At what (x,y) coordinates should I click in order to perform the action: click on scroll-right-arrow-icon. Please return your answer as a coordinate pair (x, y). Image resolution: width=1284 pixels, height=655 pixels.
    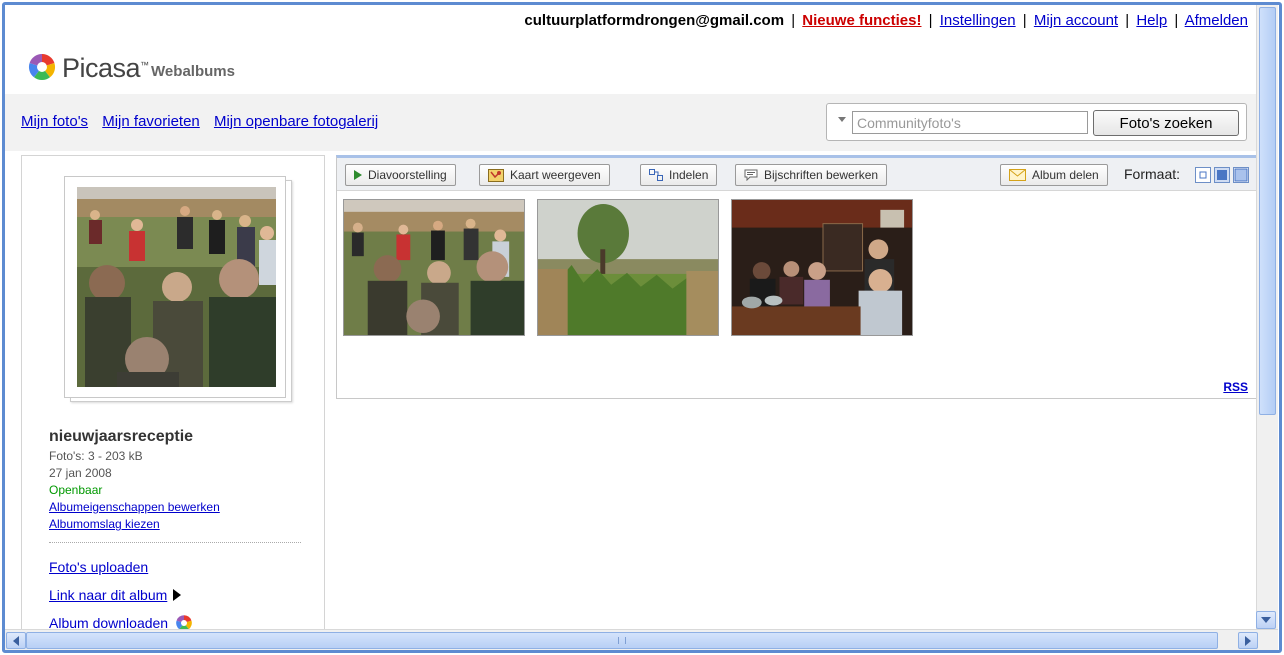
    Looking at the image, I should click on (1248, 640).